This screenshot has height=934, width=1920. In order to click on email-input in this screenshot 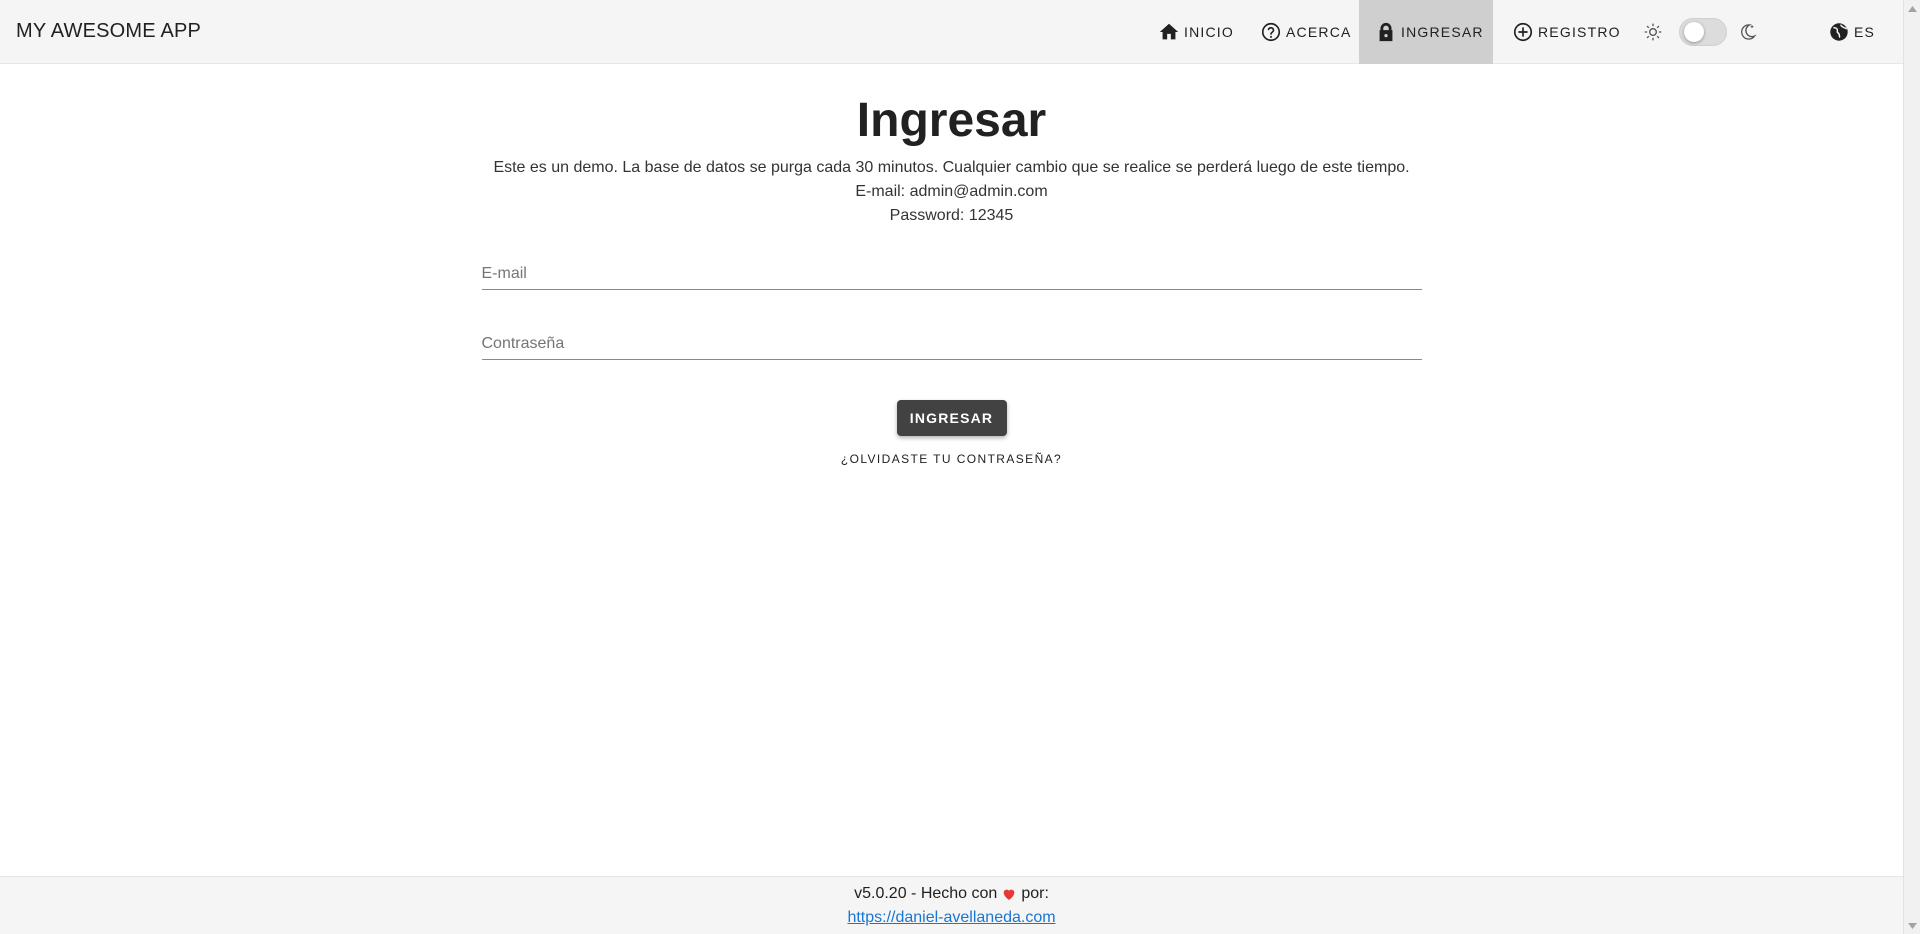, I will do `click(951, 274)`.